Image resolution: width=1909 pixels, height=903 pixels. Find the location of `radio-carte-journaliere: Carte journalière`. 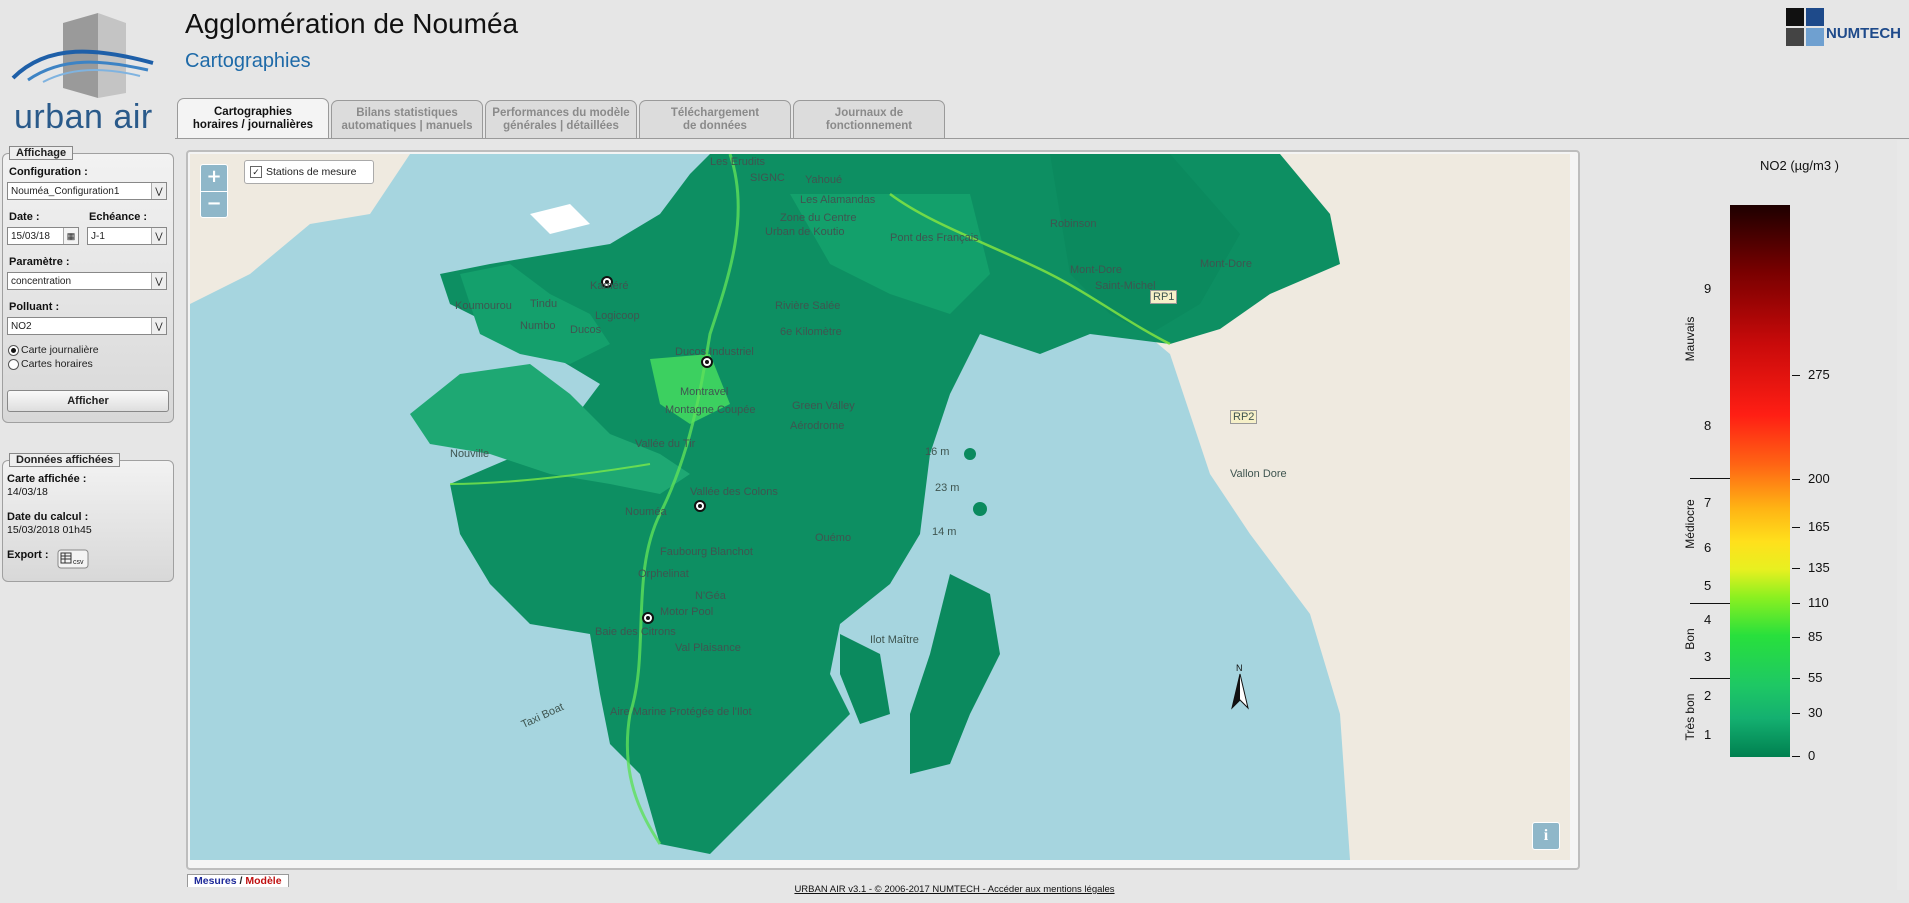

radio-carte-journaliere: Carte journalière is located at coordinates (53, 350).